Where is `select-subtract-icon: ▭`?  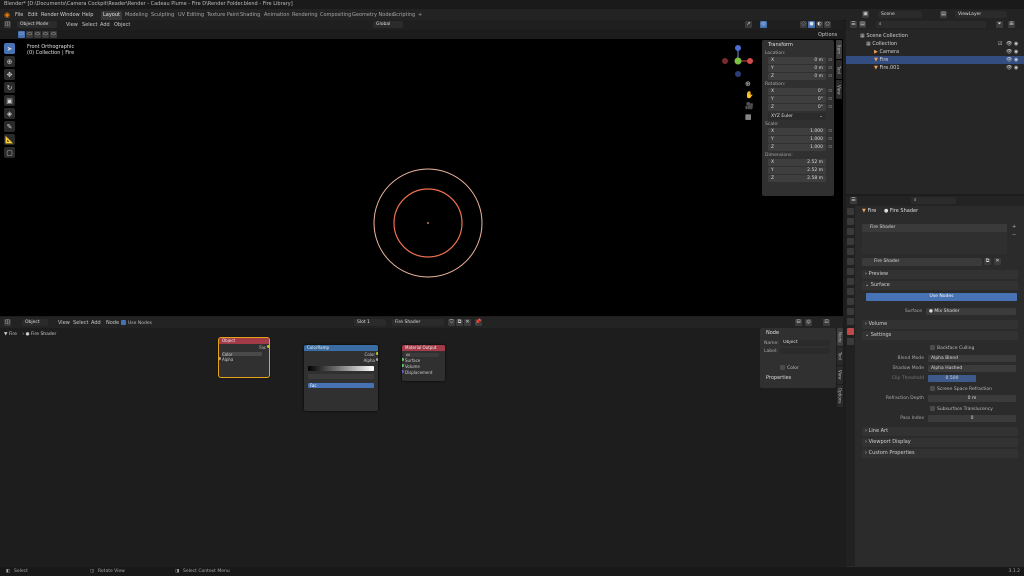
select-subtract-icon: ▭ is located at coordinates (37, 34).